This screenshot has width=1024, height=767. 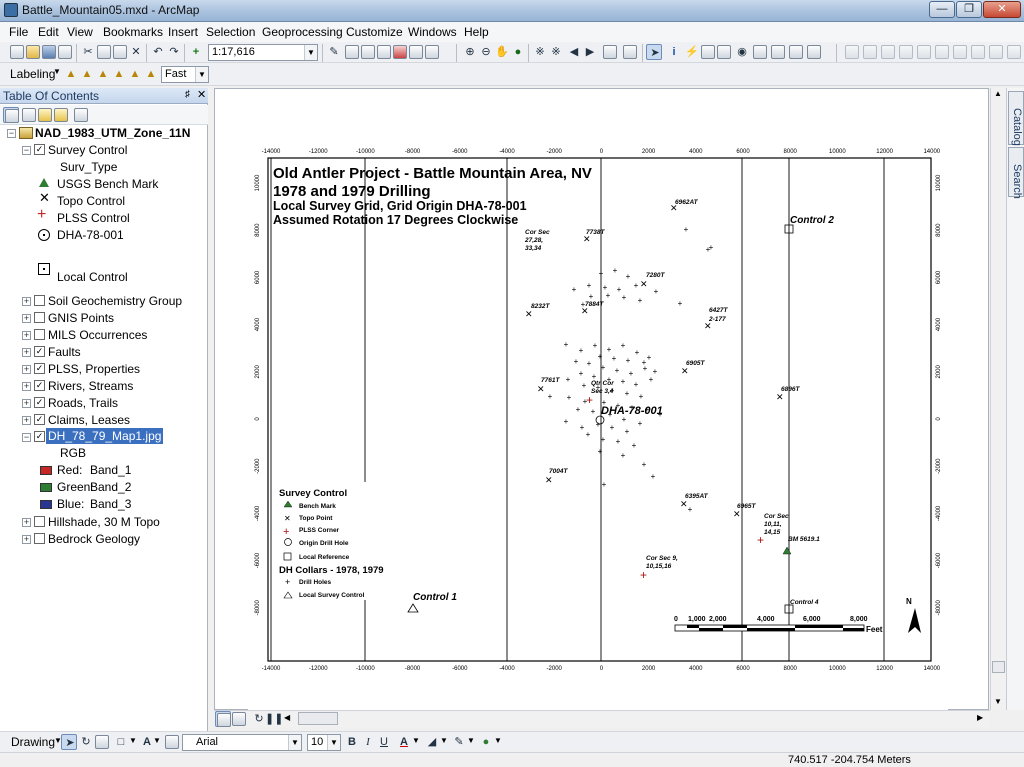 I want to click on data-frame-name: NAD_1983_UTM_Zone_11N, so click(x=112, y=133).